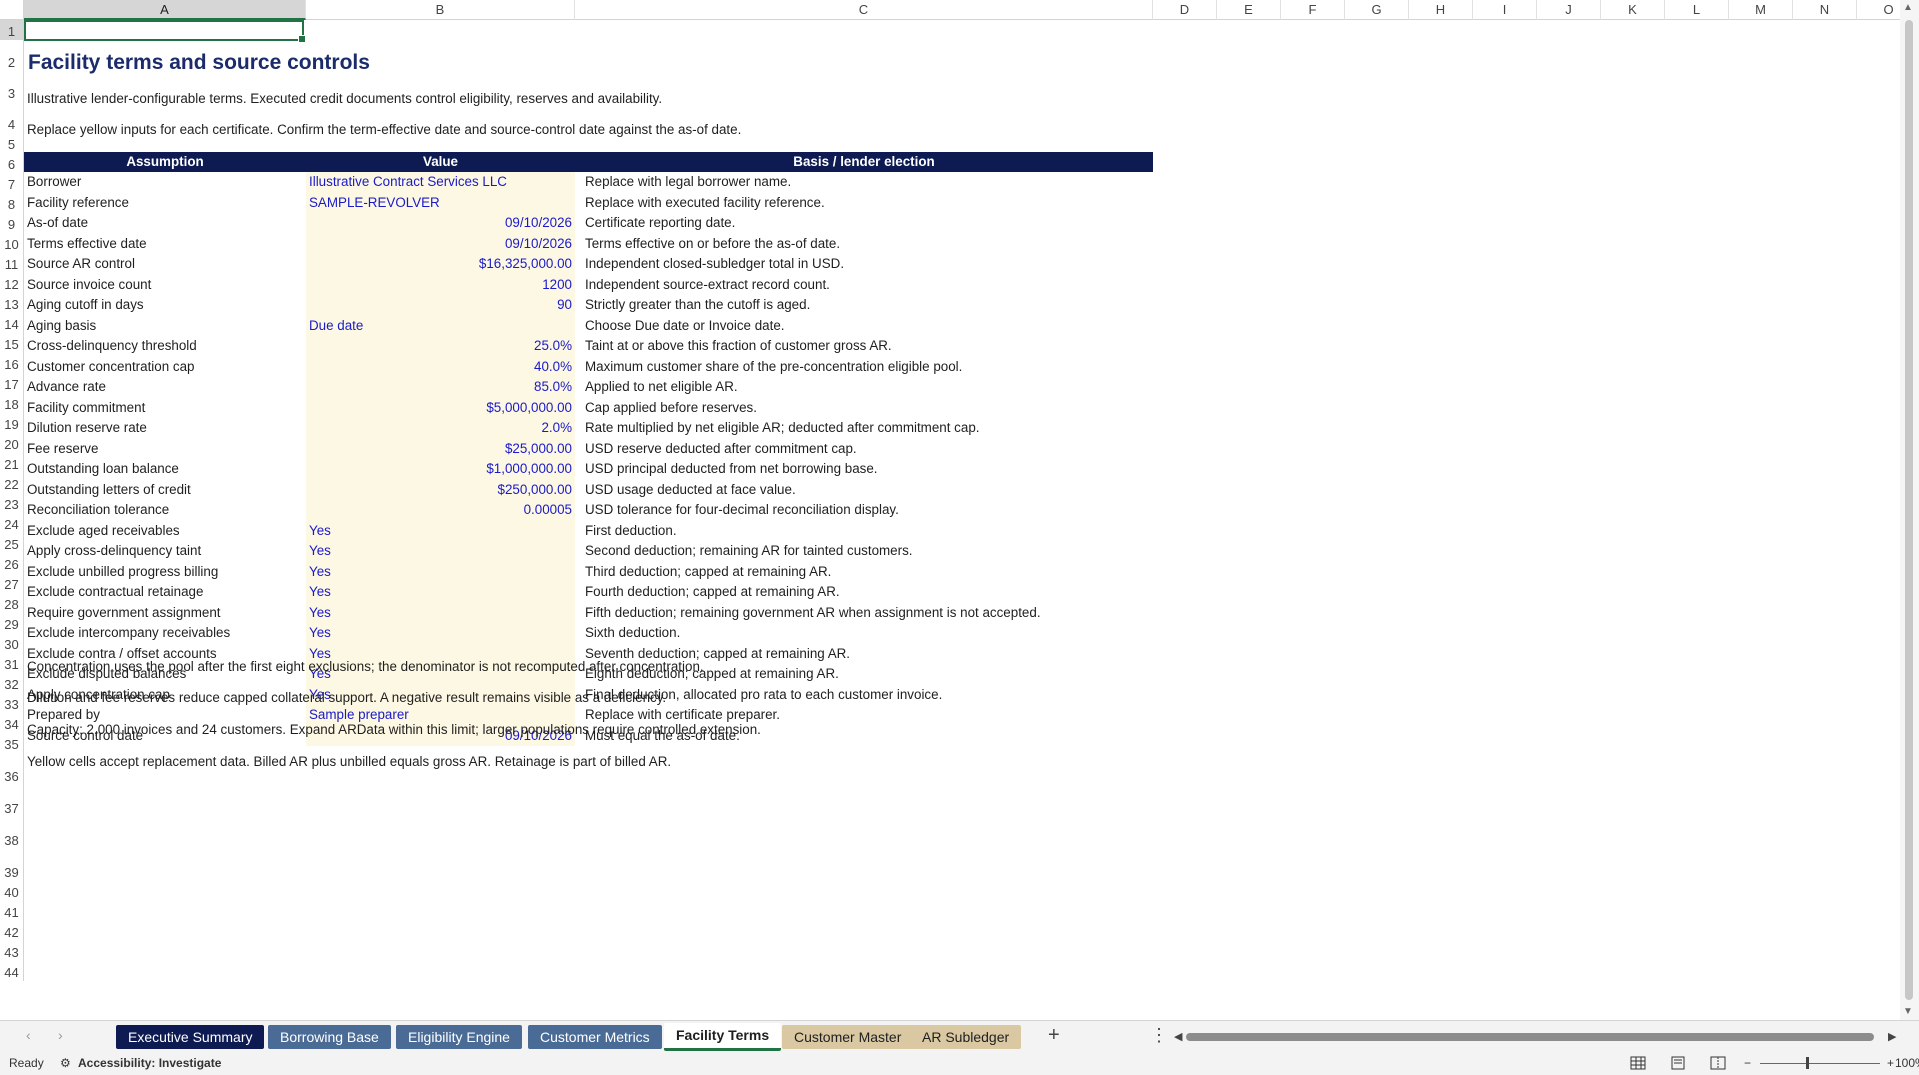 The width and height of the screenshot is (1919, 1075). What do you see at coordinates (12, 363) in the screenshot?
I see `row-header-16: 16` at bounding box center [12, 363].